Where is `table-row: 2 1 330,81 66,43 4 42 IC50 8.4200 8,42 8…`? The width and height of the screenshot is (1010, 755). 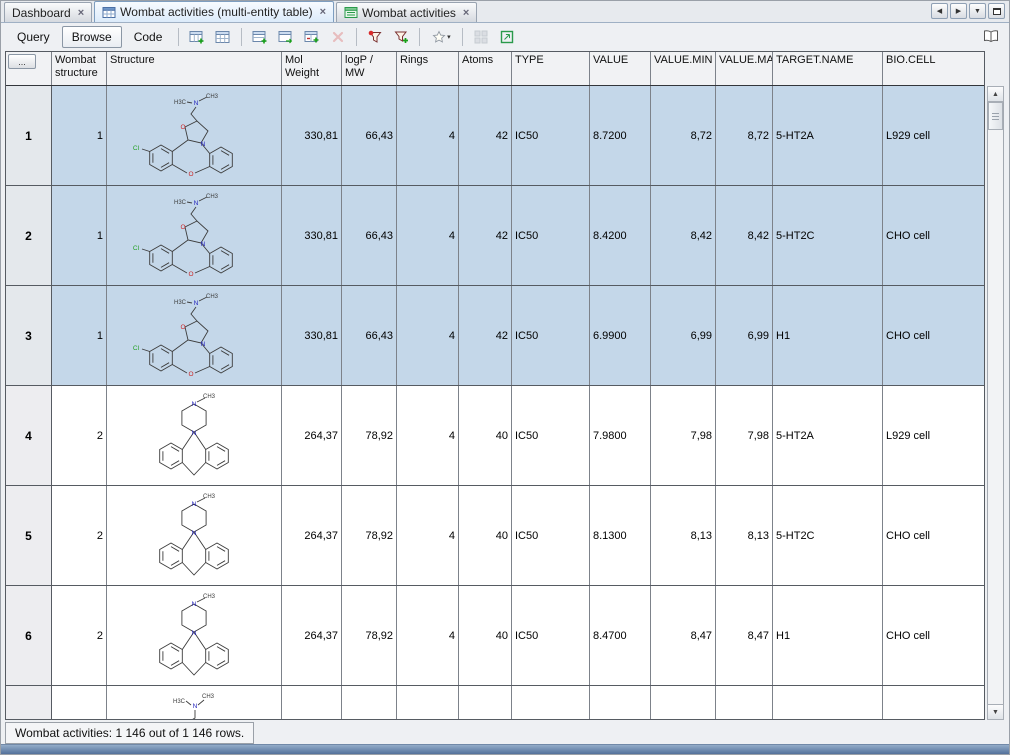 table-row: 2 1 330,81 66,43 4 42 IC50 8.4200 8,42 8… is located at coordinates (495, 236).